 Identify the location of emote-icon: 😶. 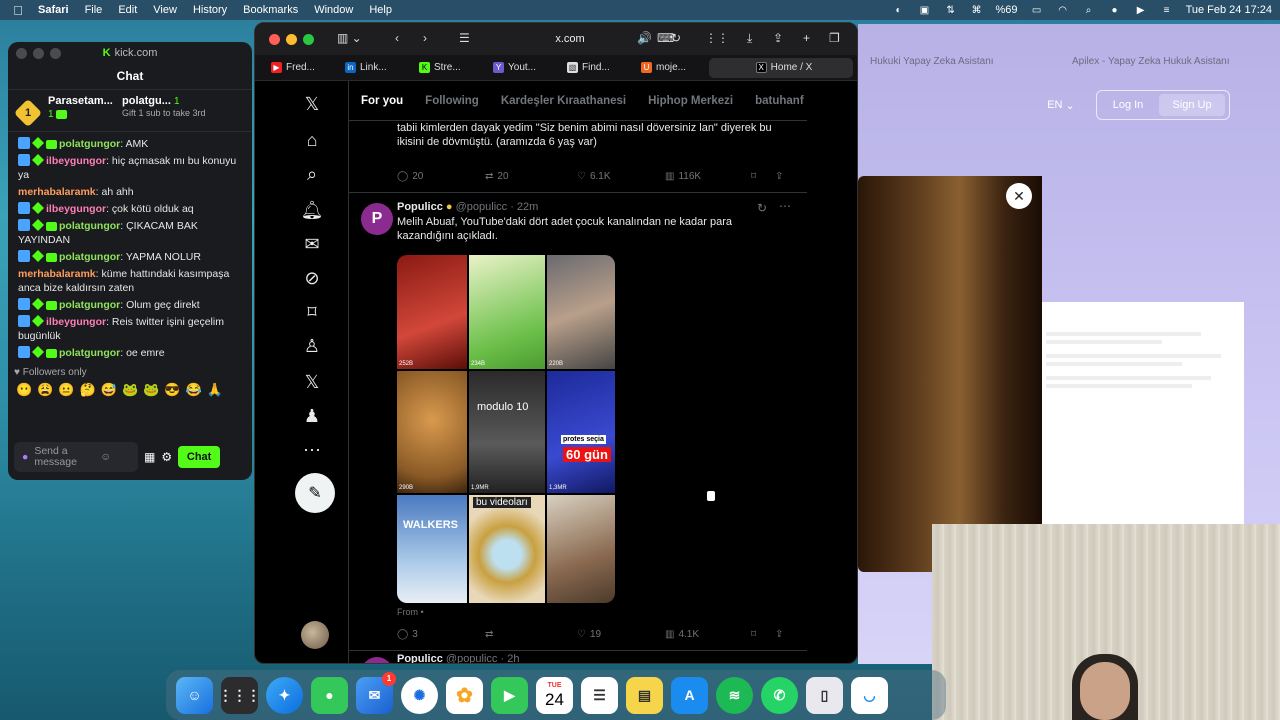
(24, 390).